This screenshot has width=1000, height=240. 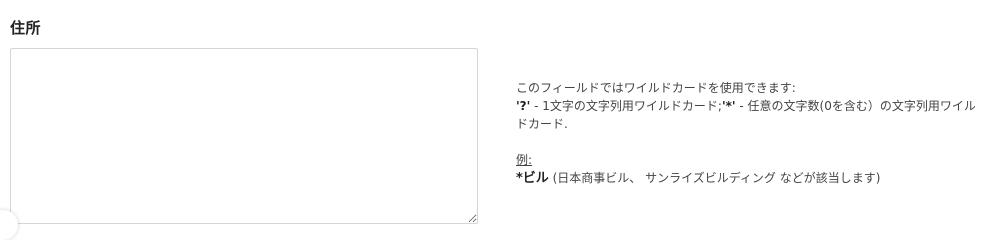 What do you see at coordinates (714, 178) in the screenshot?
I see `example-desc: (日本商事ビル、 サンライズビルディング などが該当します)` at bounding box center [714, 178].